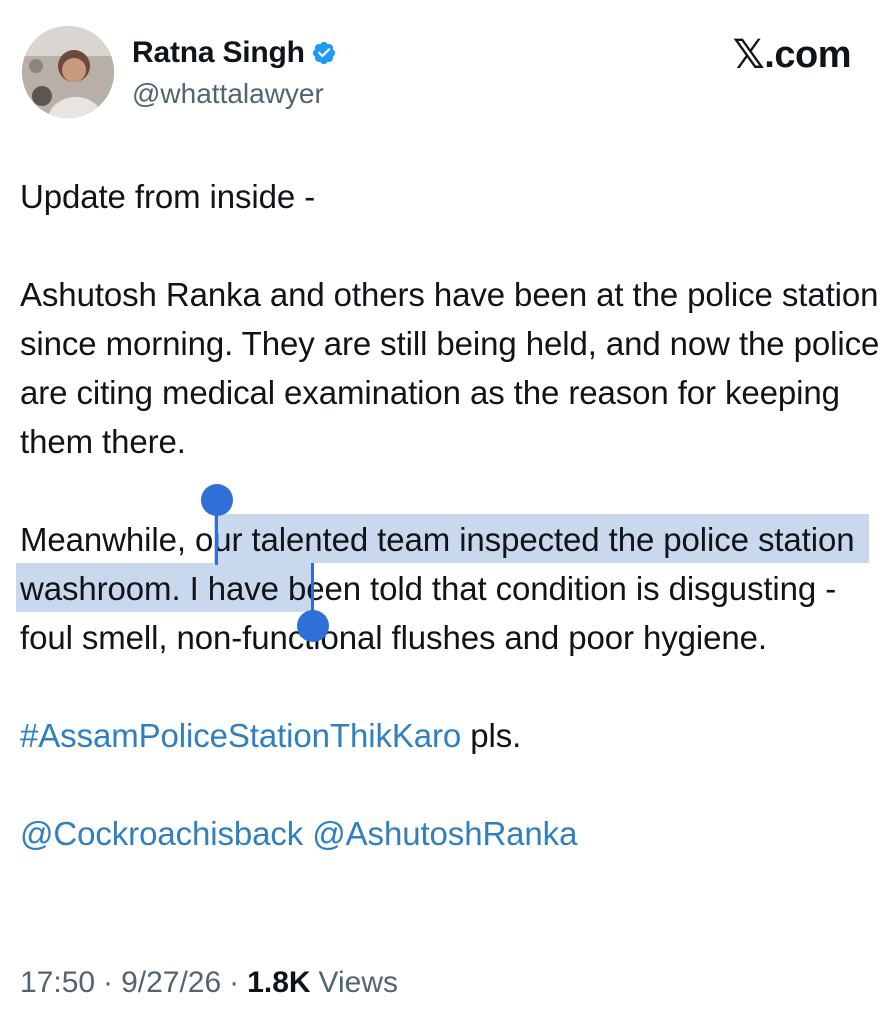 The width and height of the screenshot is (889, 1024). What do you see at coordinates (444, 70) in the screenshot?
I see `tweet-header: Ratna Singh @whattalawyer 𝕏 .com` at bounding box center [444, 70].